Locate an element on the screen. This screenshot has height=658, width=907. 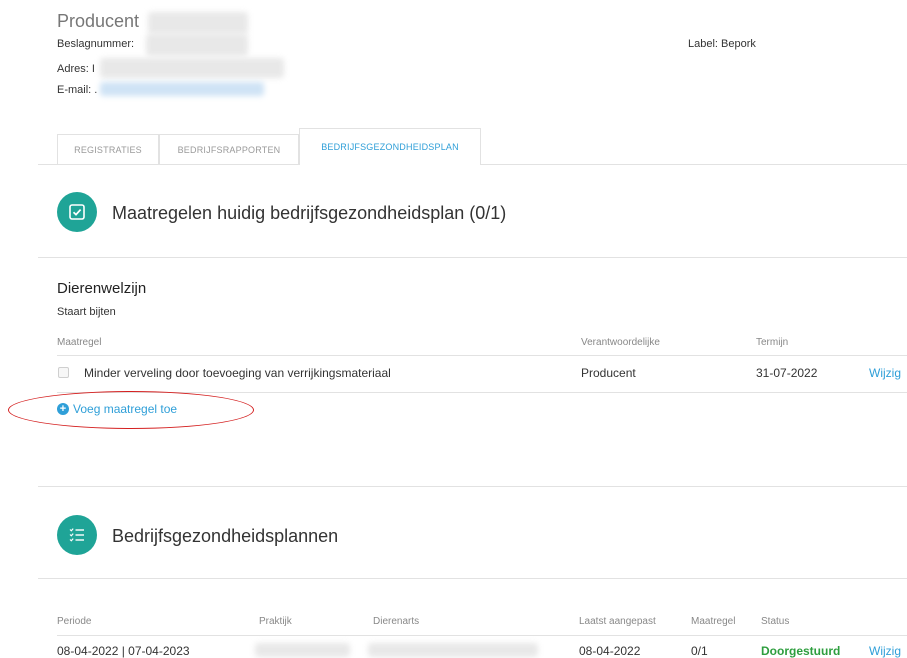
edit-plan-link: Wijzig is located at coordinates (885, 651).